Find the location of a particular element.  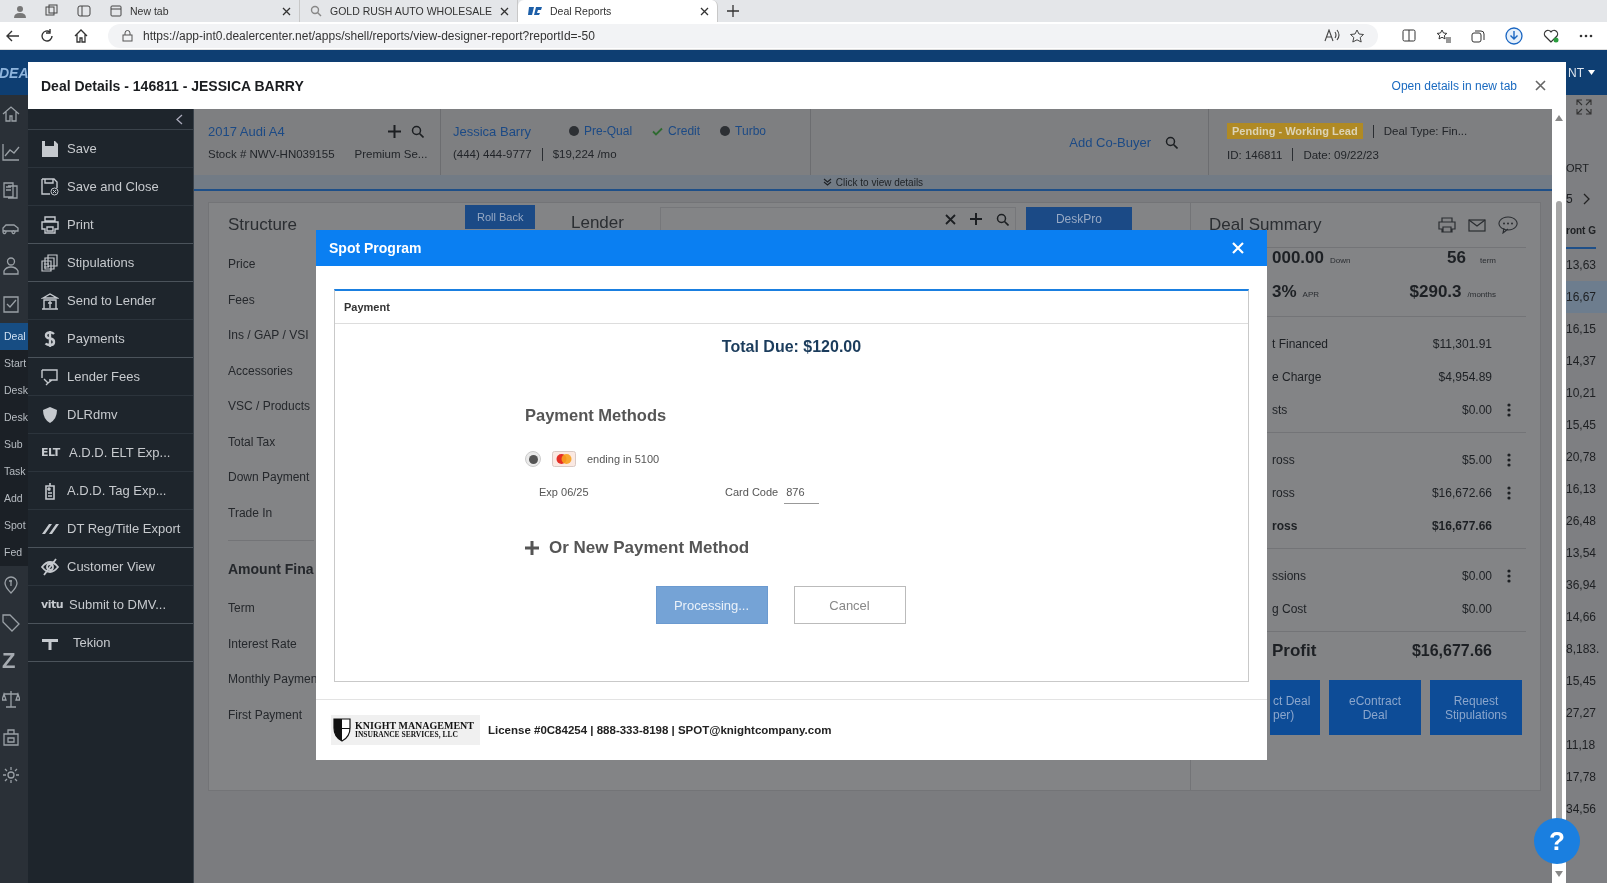

sidebar-item: Payments is located at coordinates (110, 338).